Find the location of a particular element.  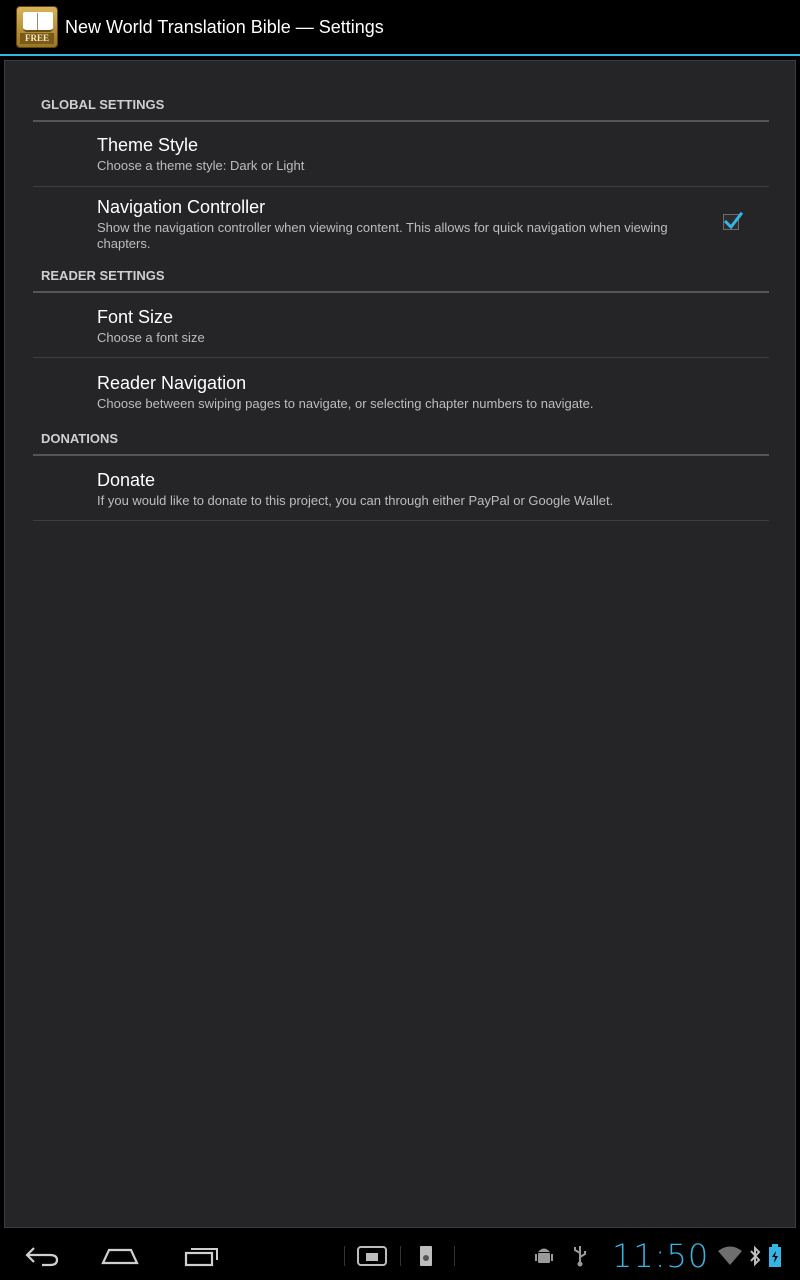

page-title: New World Translation Bible — Settings is located at coordinates (224, 26).